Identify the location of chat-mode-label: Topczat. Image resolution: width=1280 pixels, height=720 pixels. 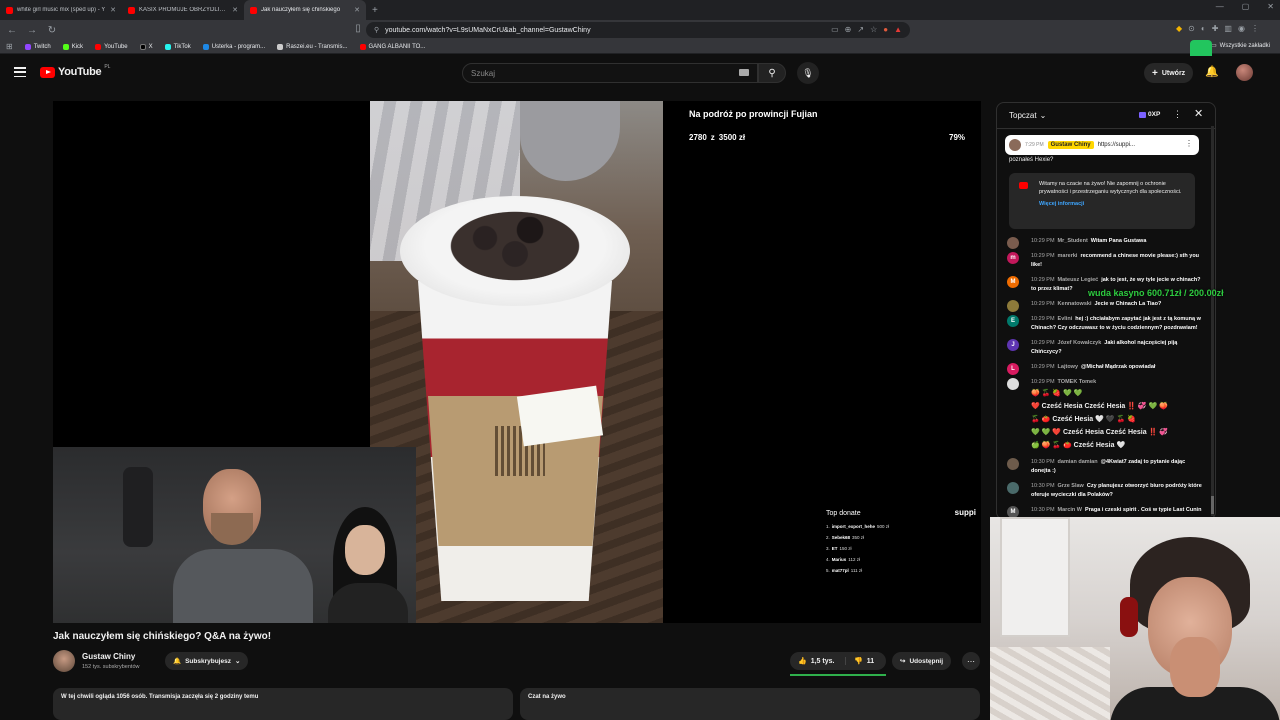
(1023, 115).